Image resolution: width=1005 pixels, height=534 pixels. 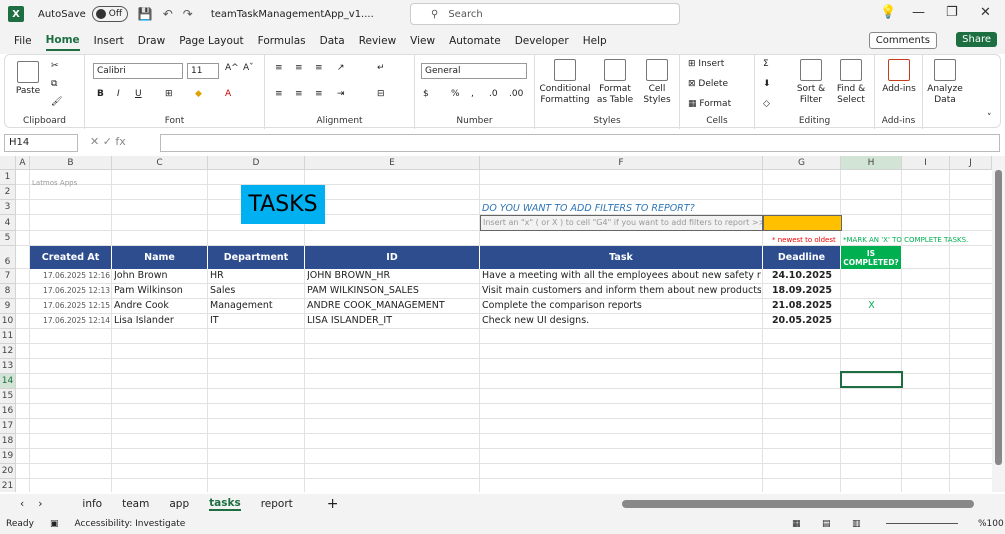 What do you see at coordinates (474, 71) in the screenshot?
I see `number-format-select: General` at bounding box center [474, 71].